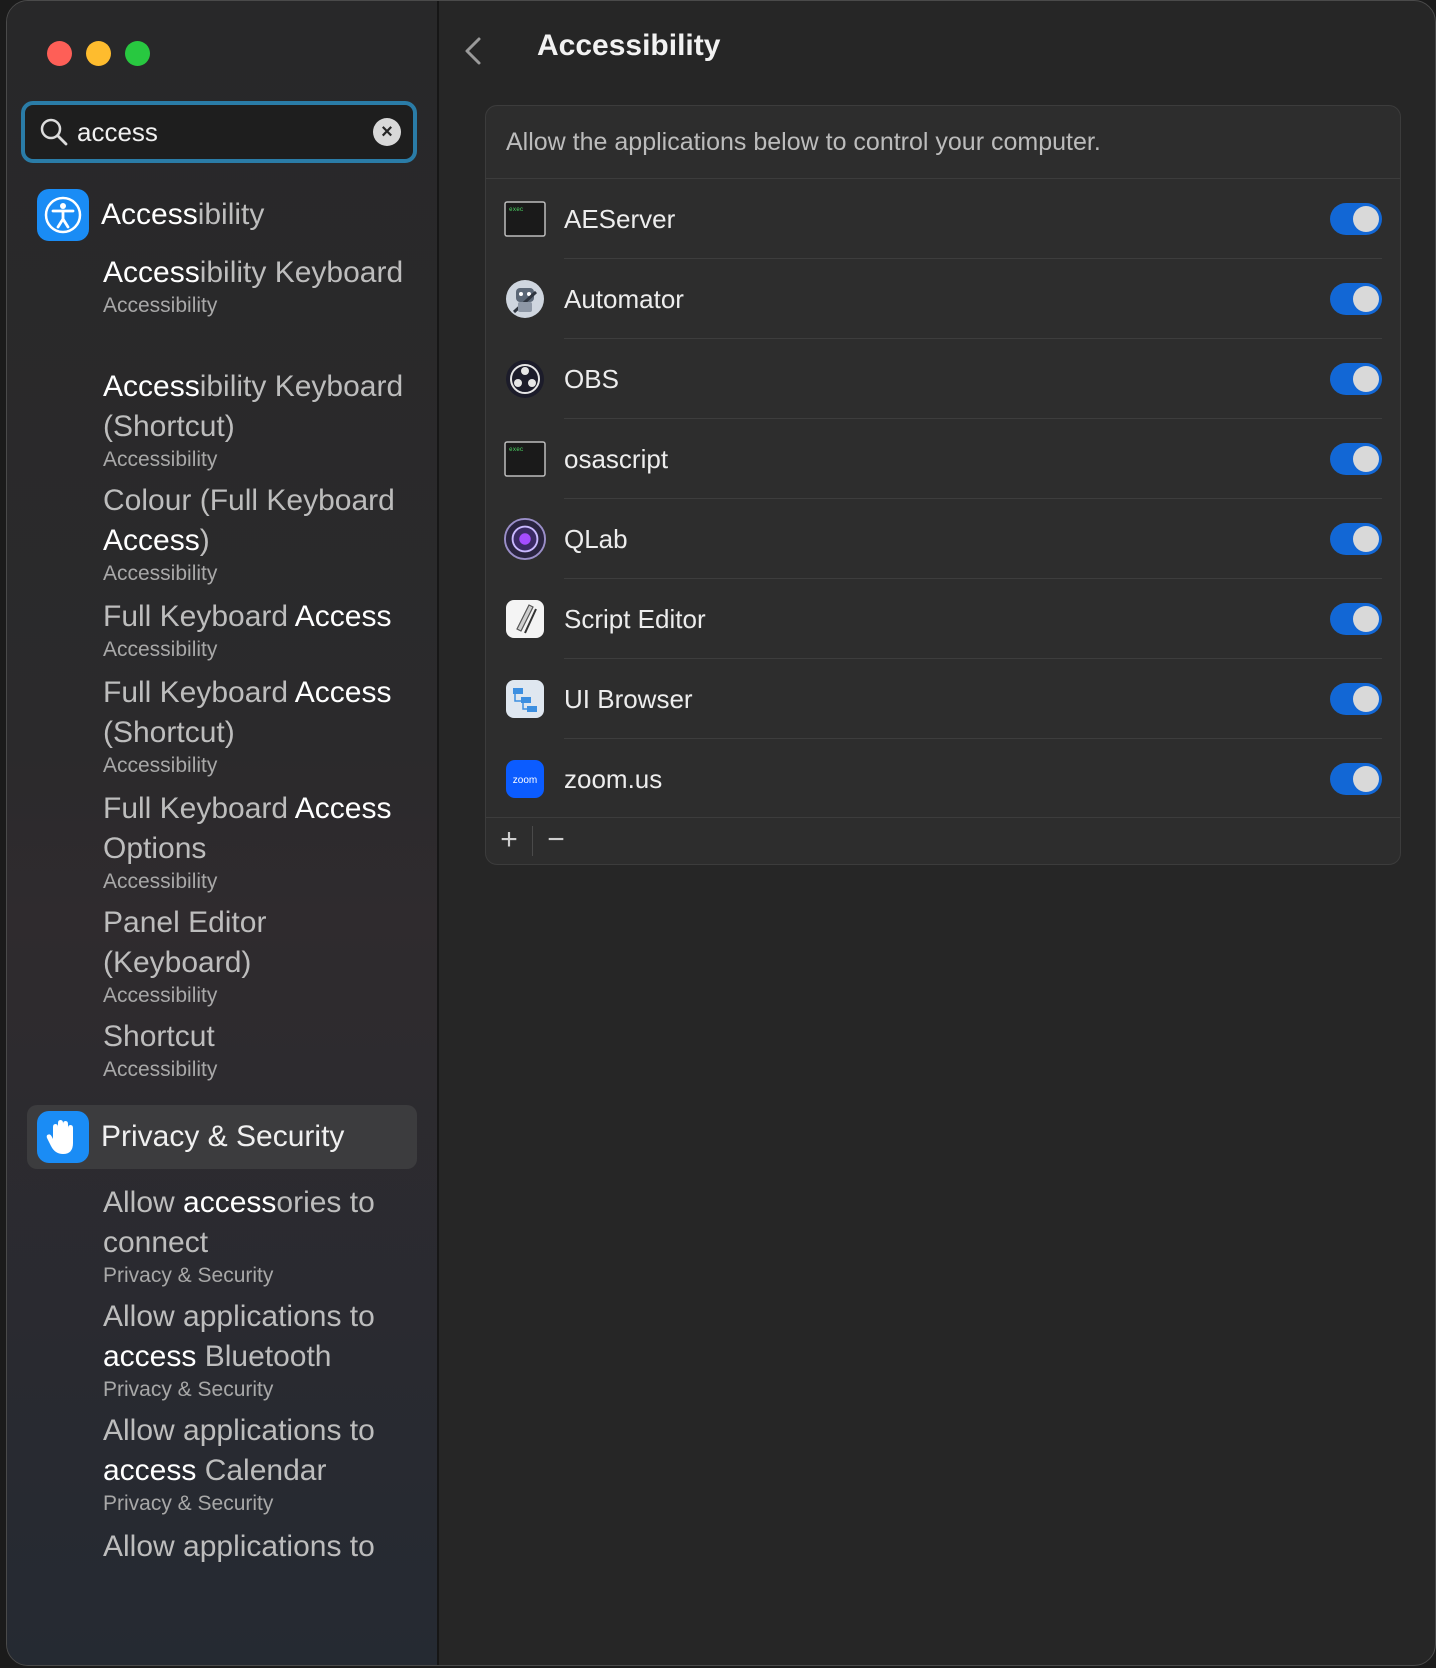  What do you see at coordinates (591, 378) in the screenshot?
I see `app-name: OBS` at bounding box center [591, 378].